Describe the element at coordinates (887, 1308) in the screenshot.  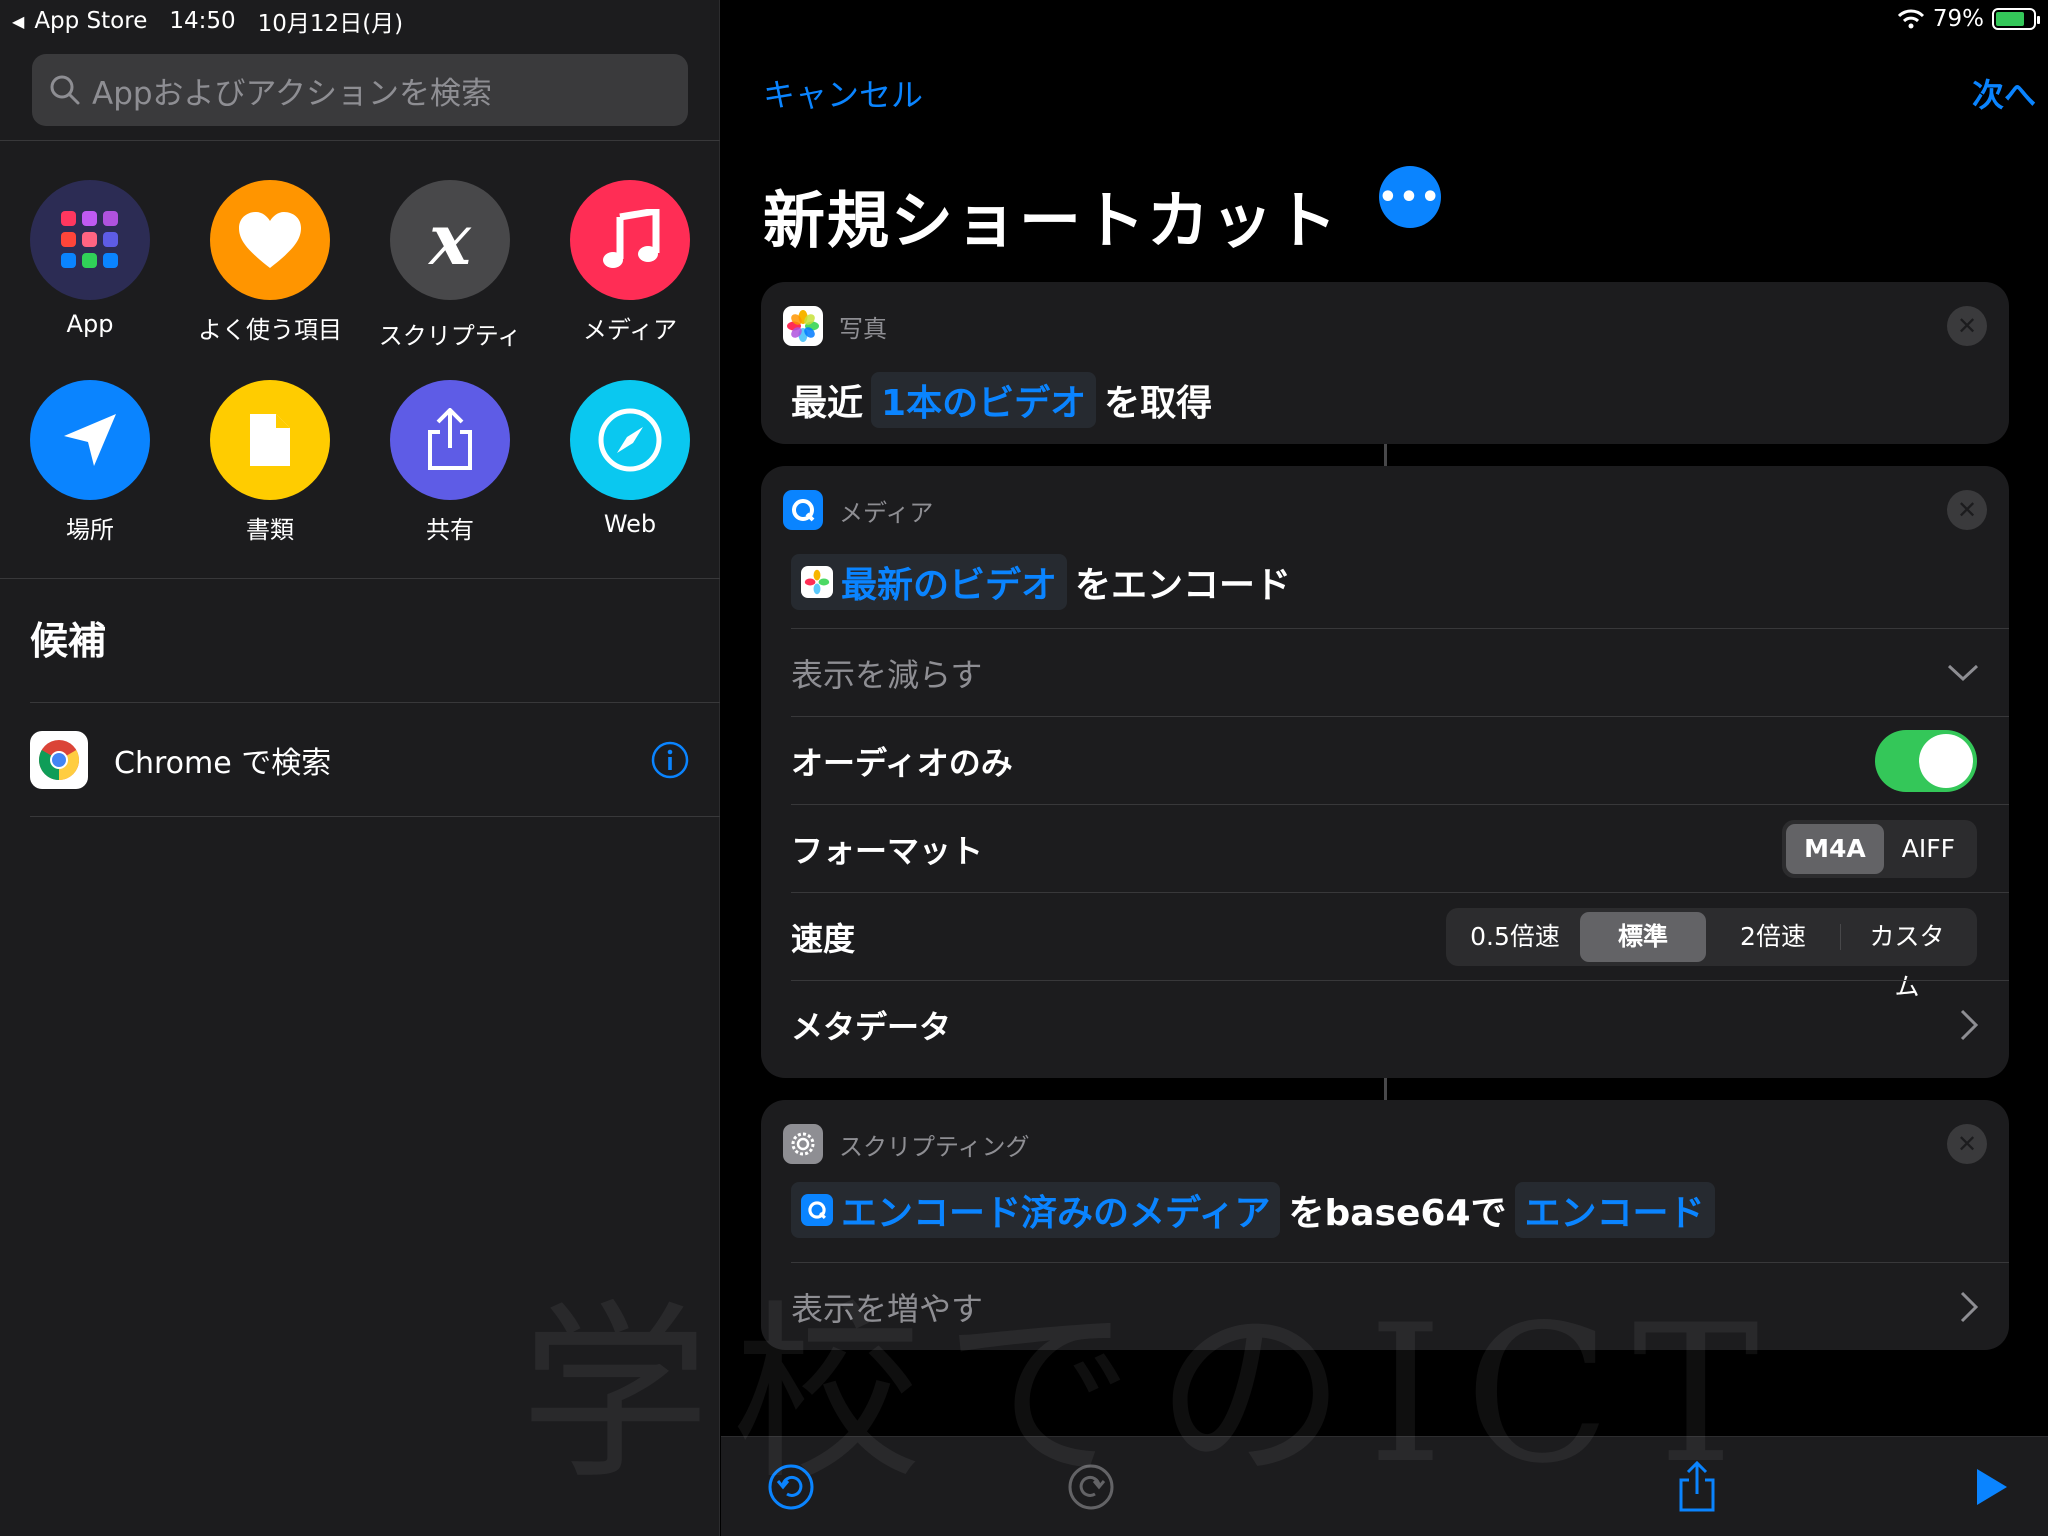
I see `show-more-label: 表示を増やす` at that location.